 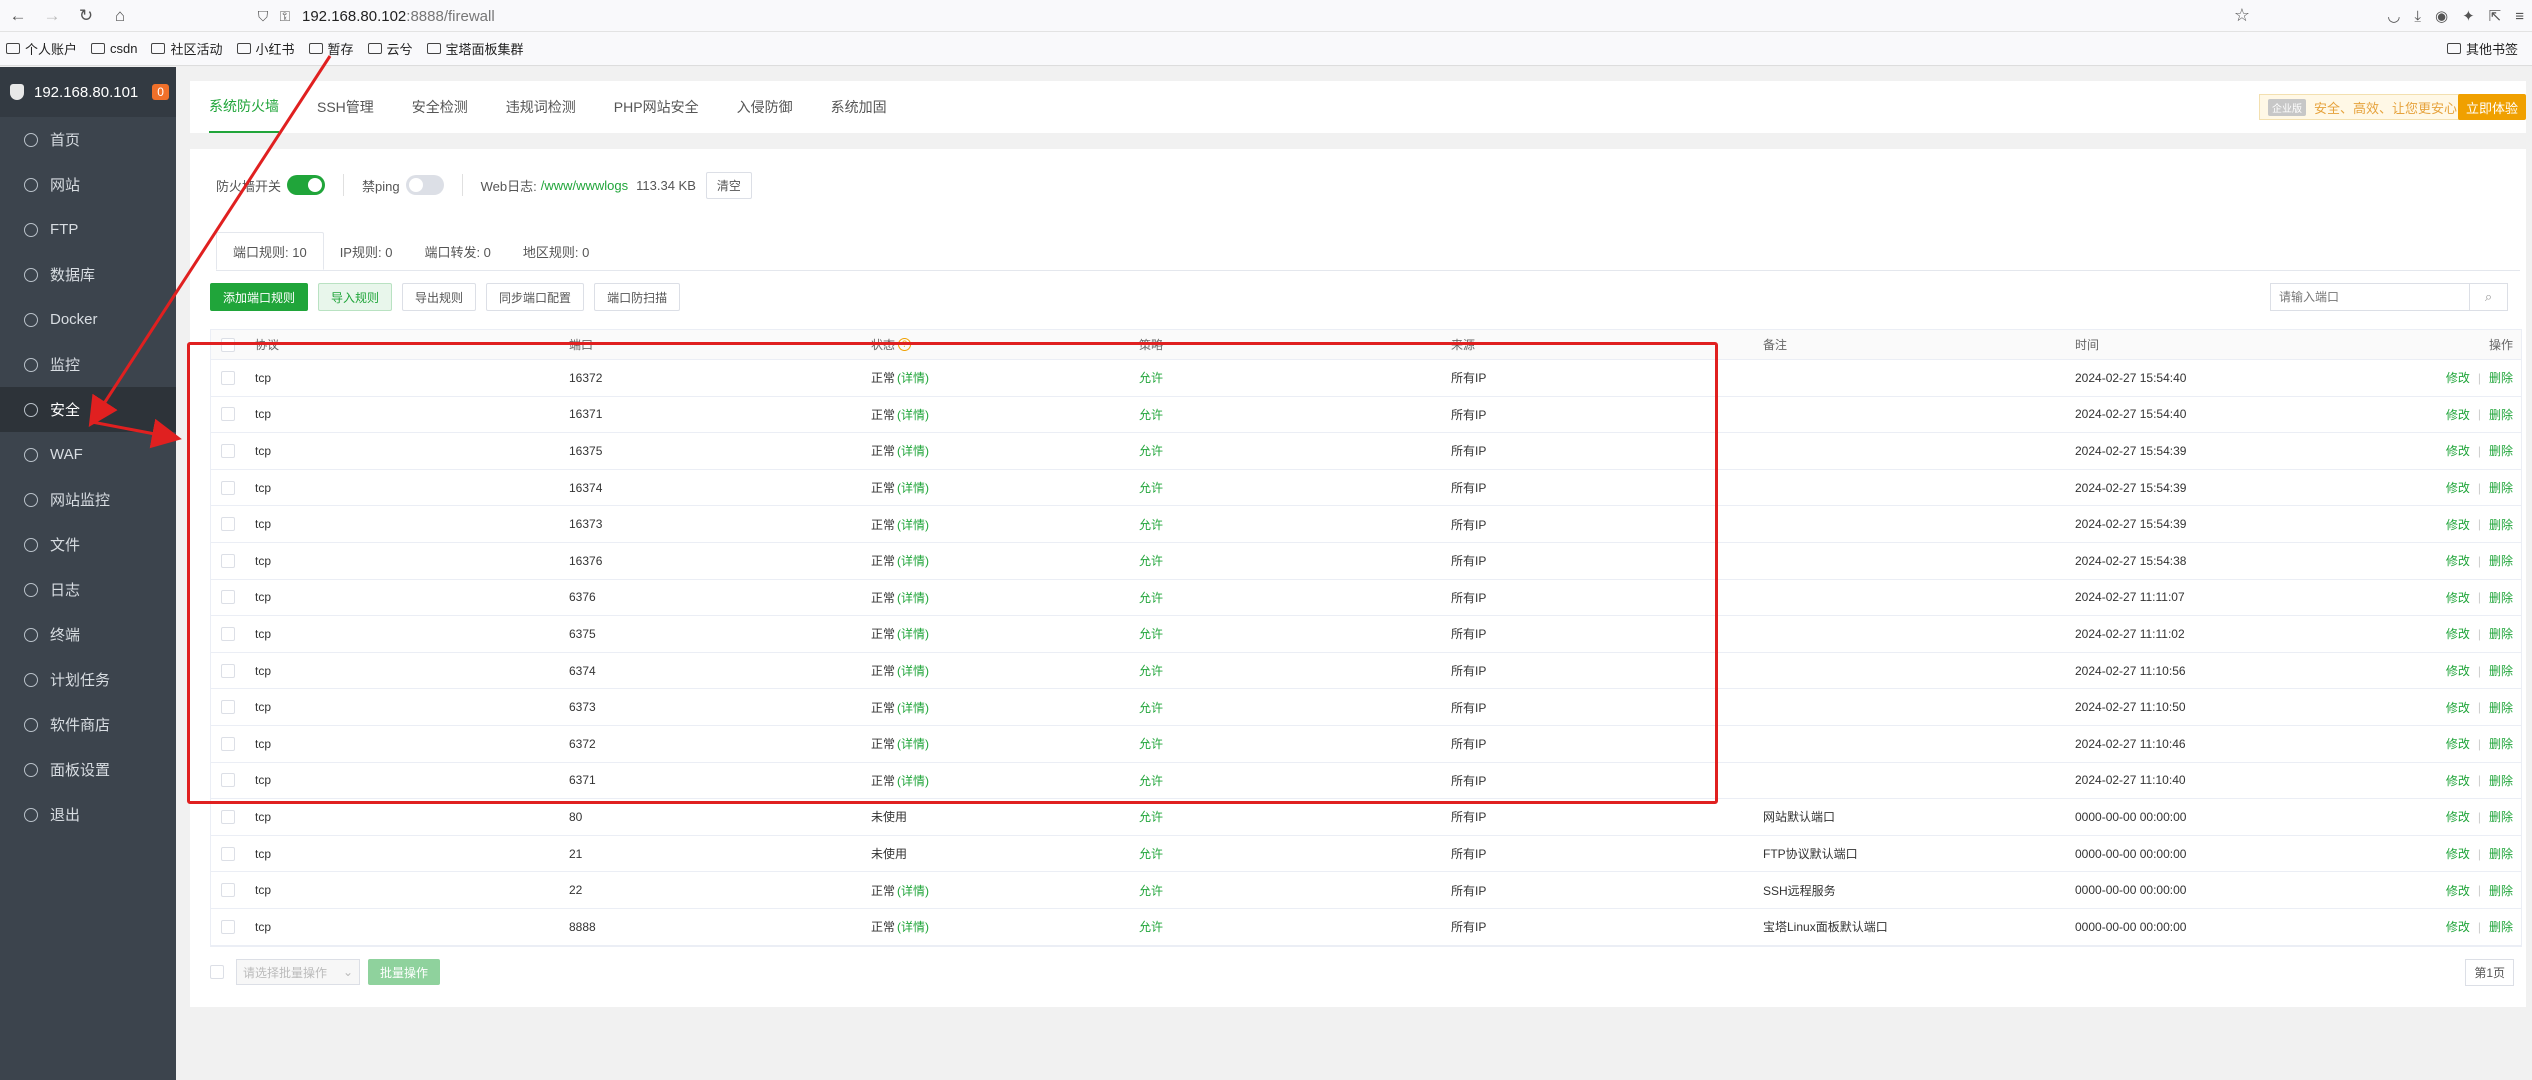 I want to click on annotation-arrows, so click(x=210, y=252).